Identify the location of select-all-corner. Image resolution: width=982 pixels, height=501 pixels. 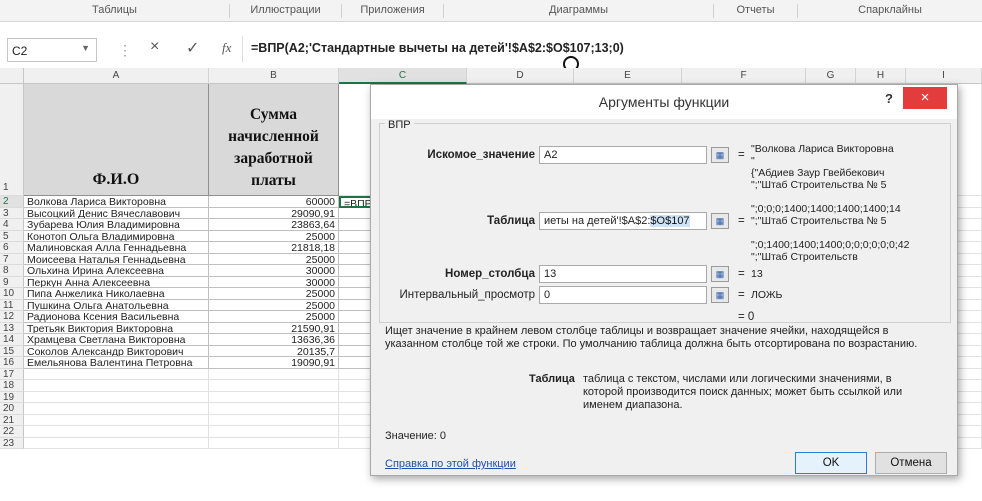
(12, 76).